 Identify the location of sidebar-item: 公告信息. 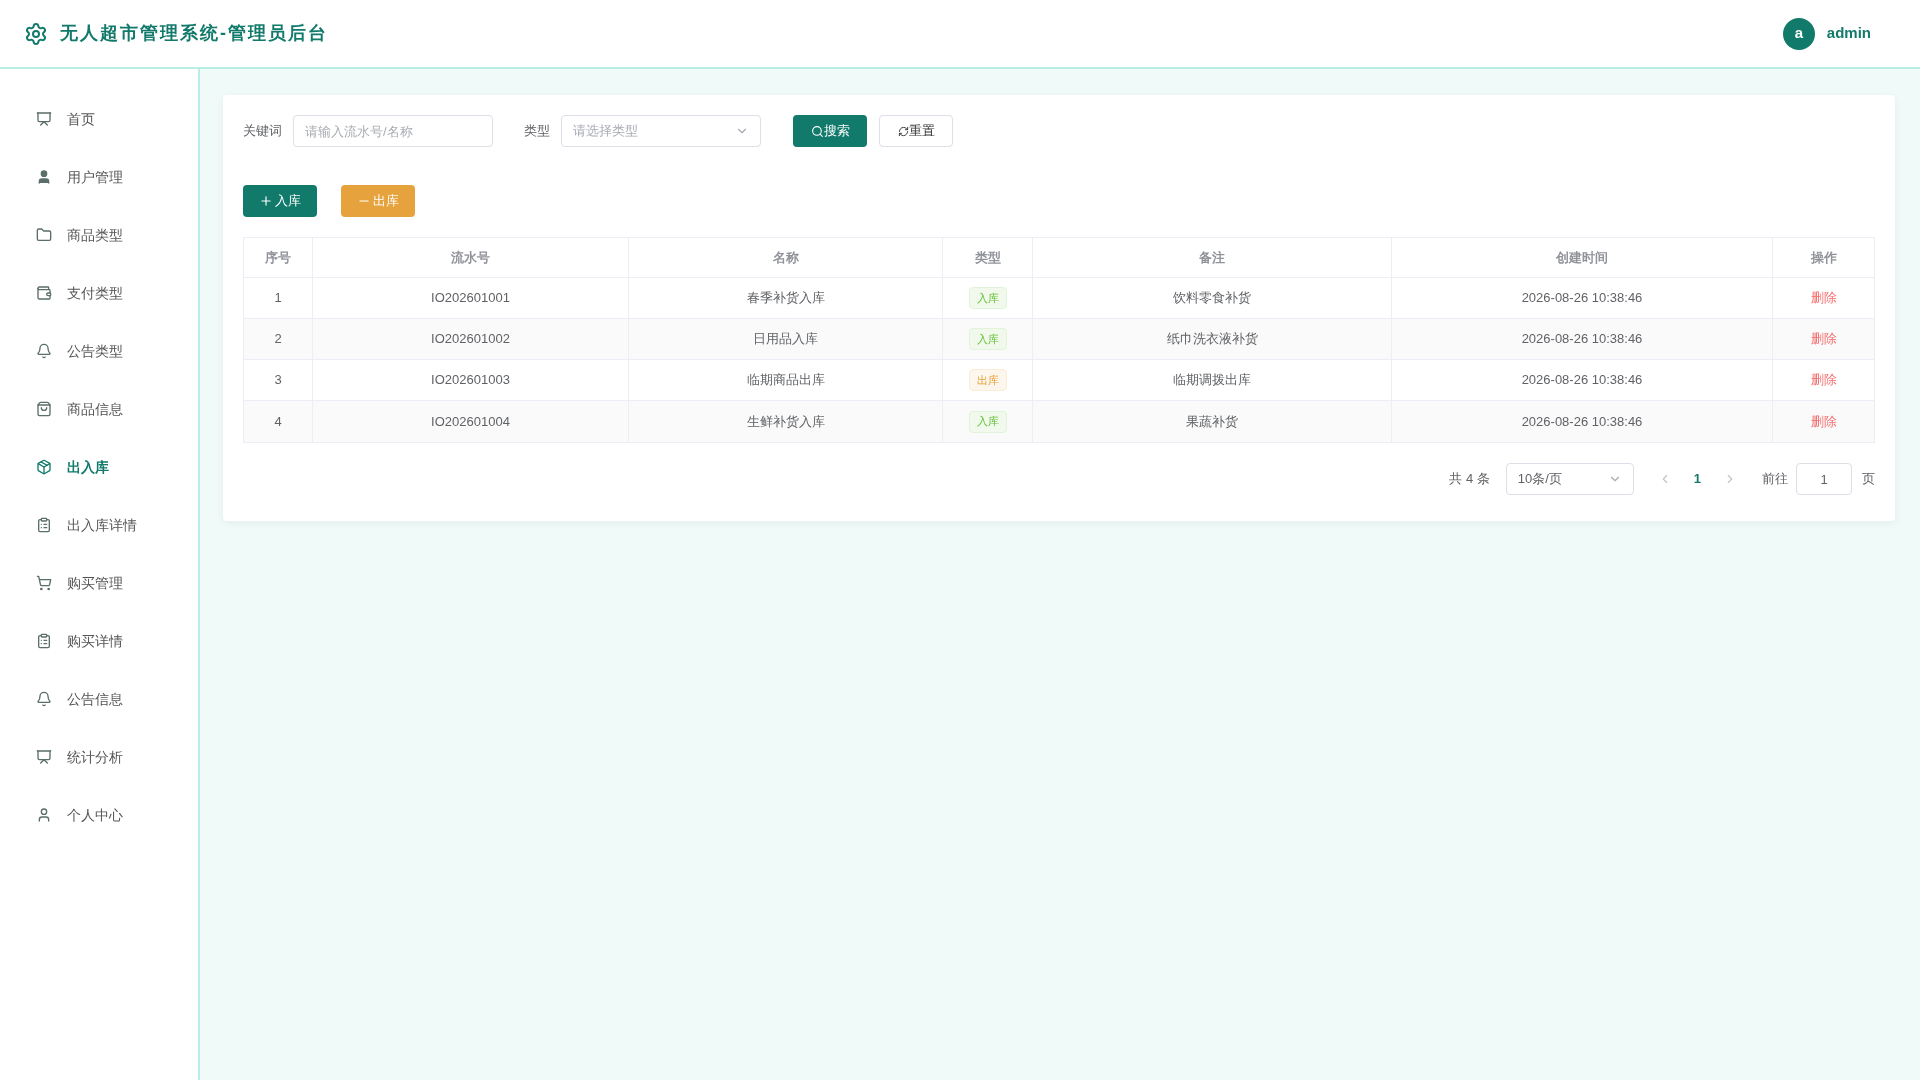
(99, 699).